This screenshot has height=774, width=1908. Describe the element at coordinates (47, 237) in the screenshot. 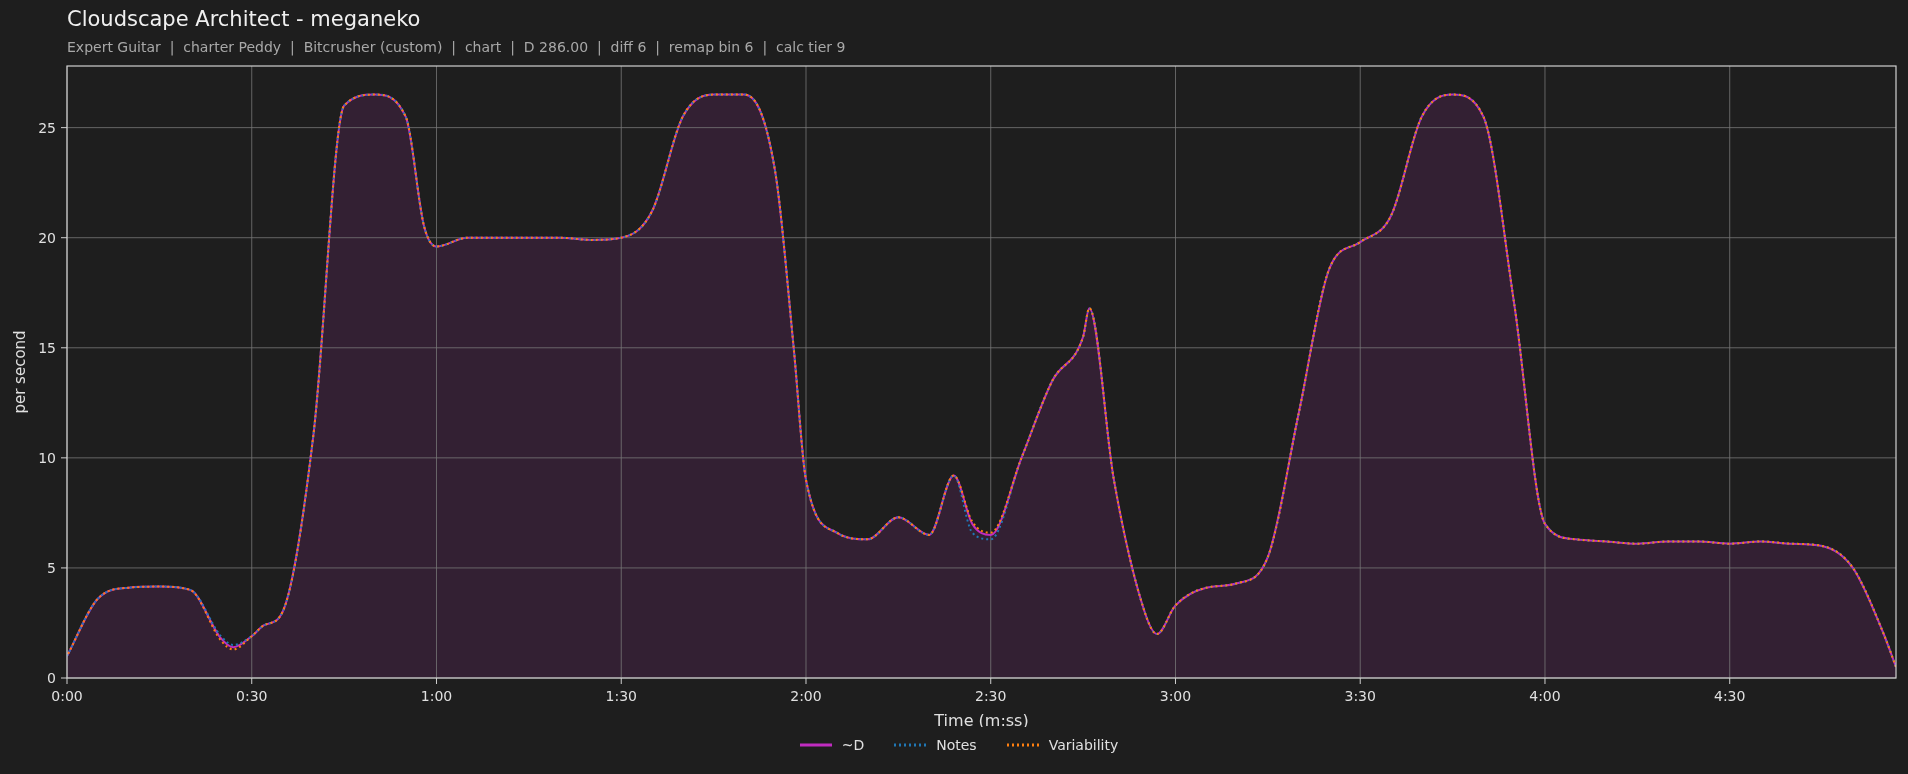

I see `y-tick-label: 20` at that location.